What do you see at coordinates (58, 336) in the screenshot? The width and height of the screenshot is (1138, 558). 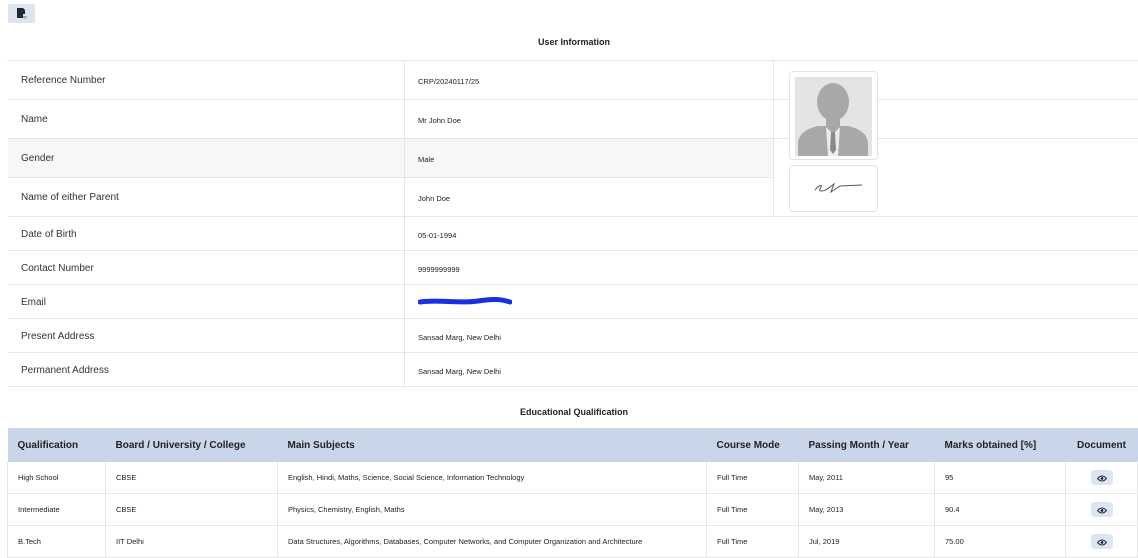 I see `info-label: Present Address` at bounding box center [58, 336].